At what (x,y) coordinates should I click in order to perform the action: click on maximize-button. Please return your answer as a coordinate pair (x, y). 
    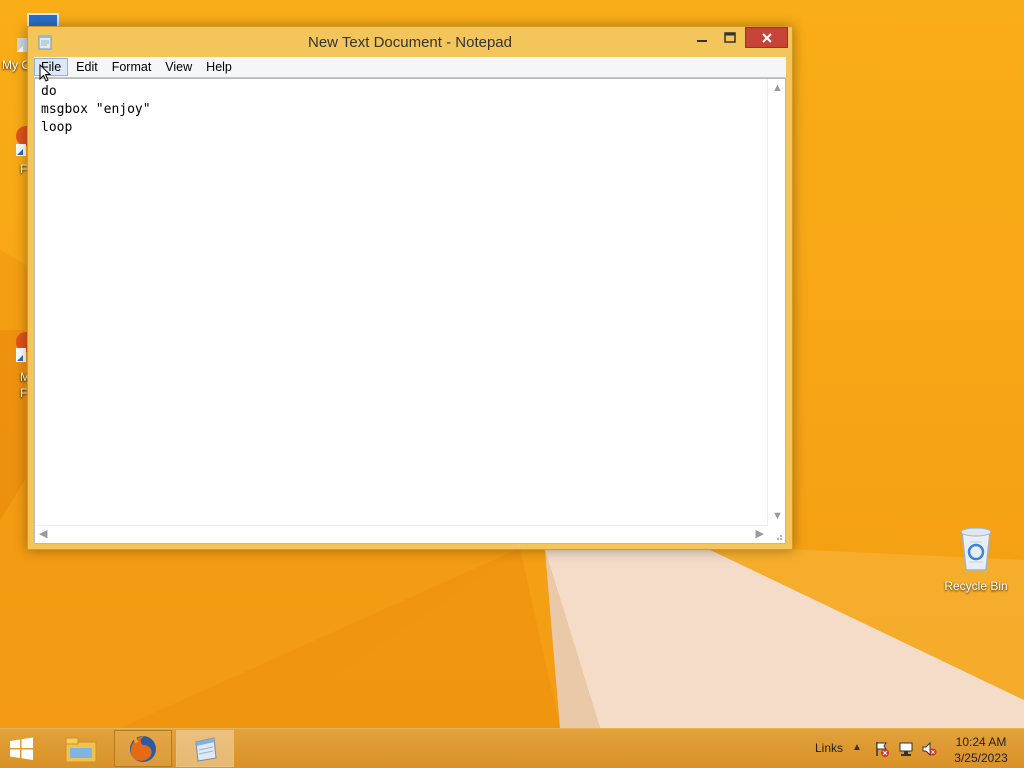
    Looking at the image, I should click on (730, 37).